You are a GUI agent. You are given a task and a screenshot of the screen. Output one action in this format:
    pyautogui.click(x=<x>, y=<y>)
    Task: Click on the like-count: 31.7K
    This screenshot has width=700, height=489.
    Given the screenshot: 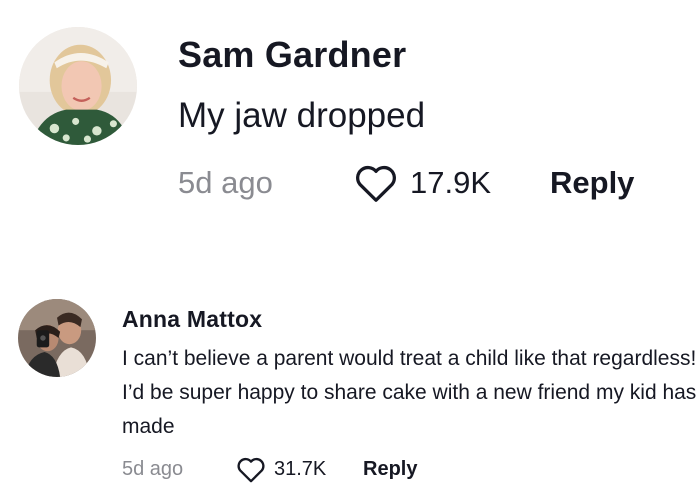 What is the action you would take?
    pyautogui.click(x=300, y=469)
    